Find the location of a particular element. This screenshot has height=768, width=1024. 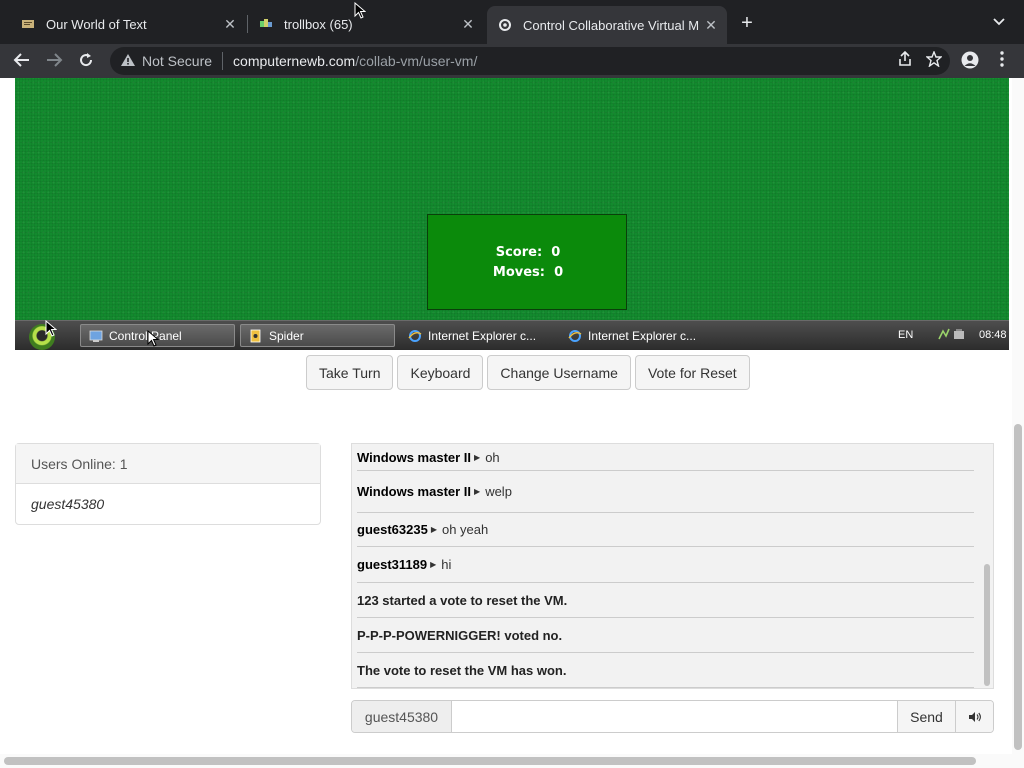

users-online-panel: Users Online: 1 guest45380 is located at coordinates (168, 484).